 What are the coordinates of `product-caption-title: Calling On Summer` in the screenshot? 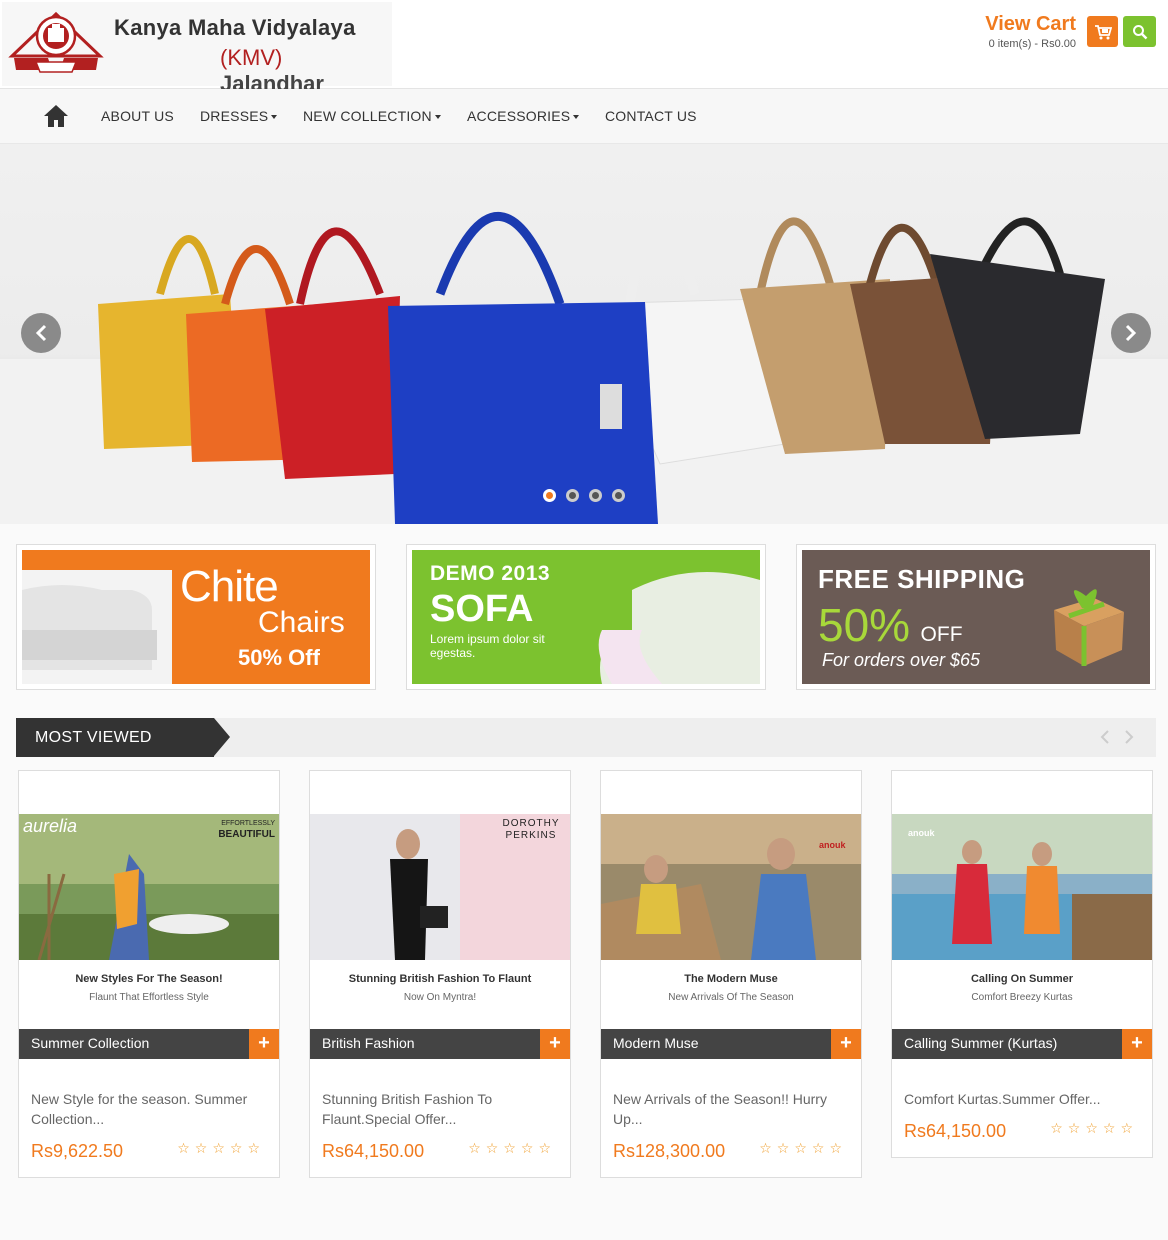 It's located at (1022, 979).